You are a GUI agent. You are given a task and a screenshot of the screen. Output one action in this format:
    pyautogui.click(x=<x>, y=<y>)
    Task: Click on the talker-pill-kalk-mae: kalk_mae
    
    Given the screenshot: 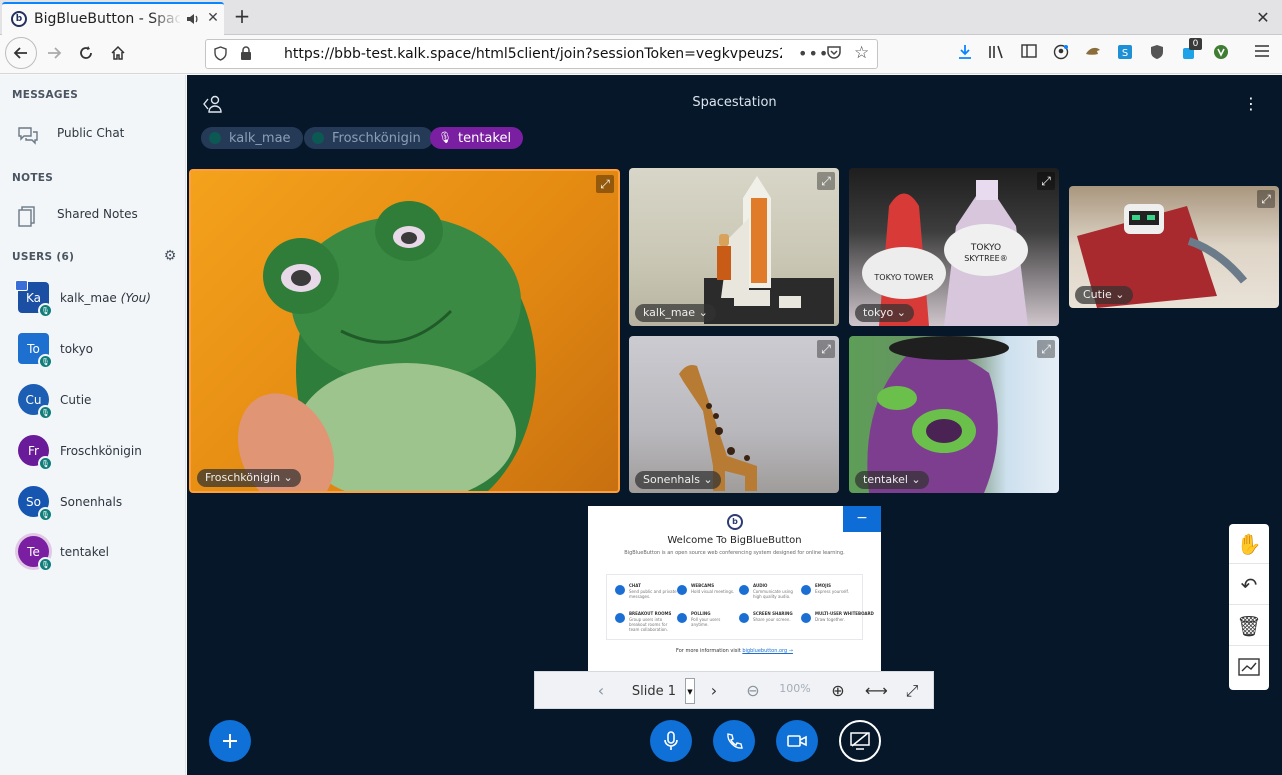 What is the action you would take?
    pyautogui.click(x=252, y=138)
    